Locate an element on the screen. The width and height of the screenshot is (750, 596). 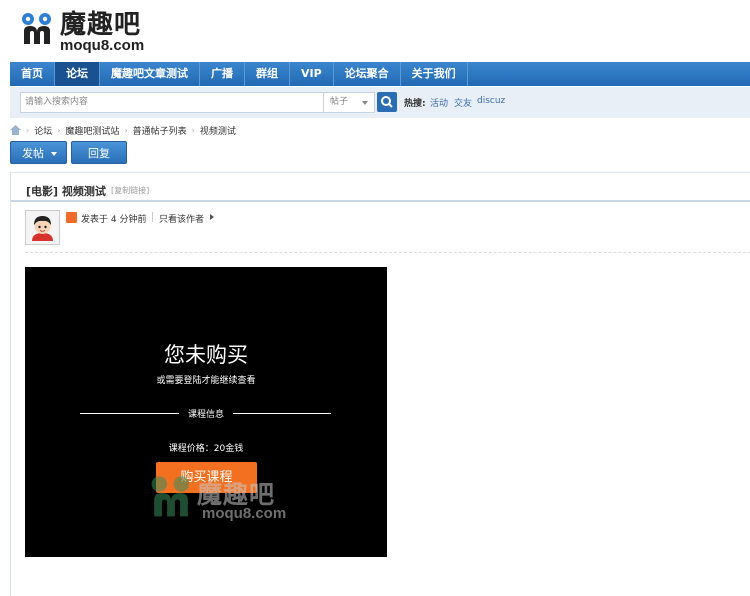
site-header: 魔趣吧 moqu8.com is located at coordinates (375, 30).